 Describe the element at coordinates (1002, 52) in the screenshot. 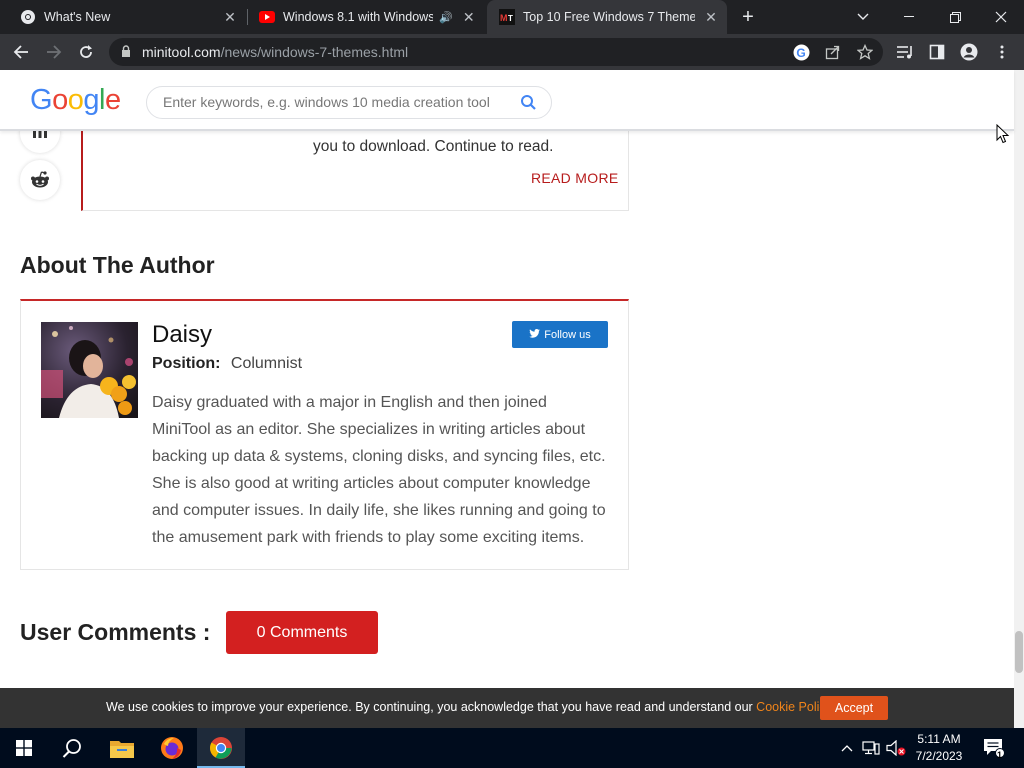

I see `menu-kebab-icon` at that location.